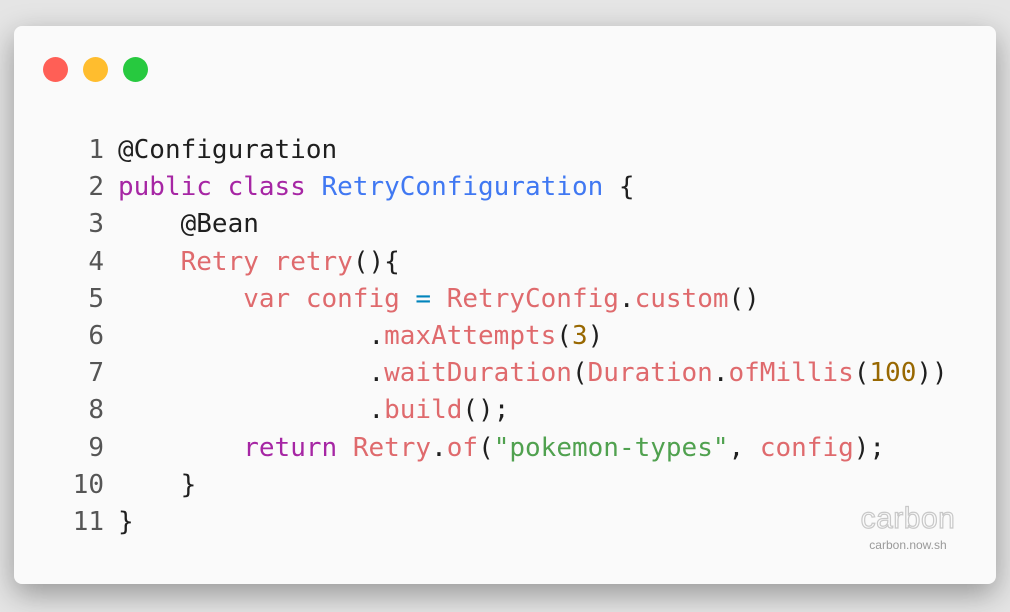 Image resolution: width=1010 pixels, height=612 pixels. Describe the element at coordinates (392, 447) in the screenshot. I see `code-token: Retry` at that location.